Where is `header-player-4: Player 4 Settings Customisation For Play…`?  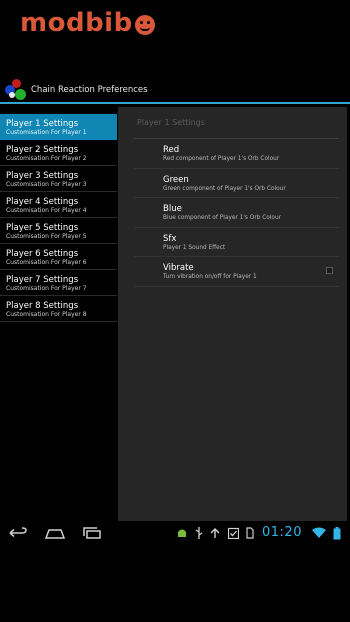
header-player-4: Player 4 Settings Customisation For Play… is located at coordinates (58, 205).